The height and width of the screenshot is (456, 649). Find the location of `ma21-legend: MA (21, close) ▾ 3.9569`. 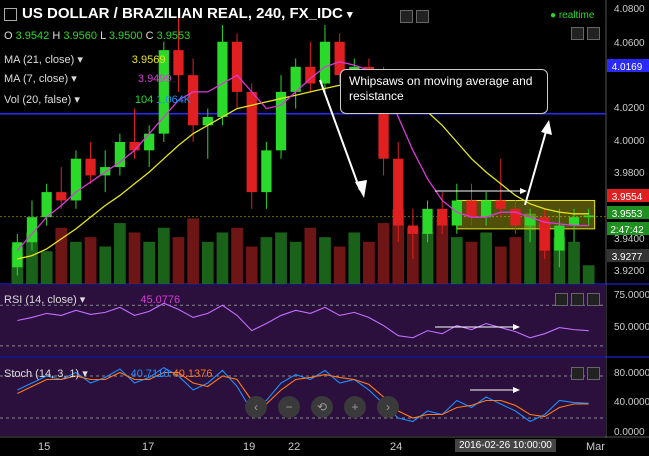

ma21-legend: MA (21, close) ▾ 3.9569 is located at coordinates (84, 59).